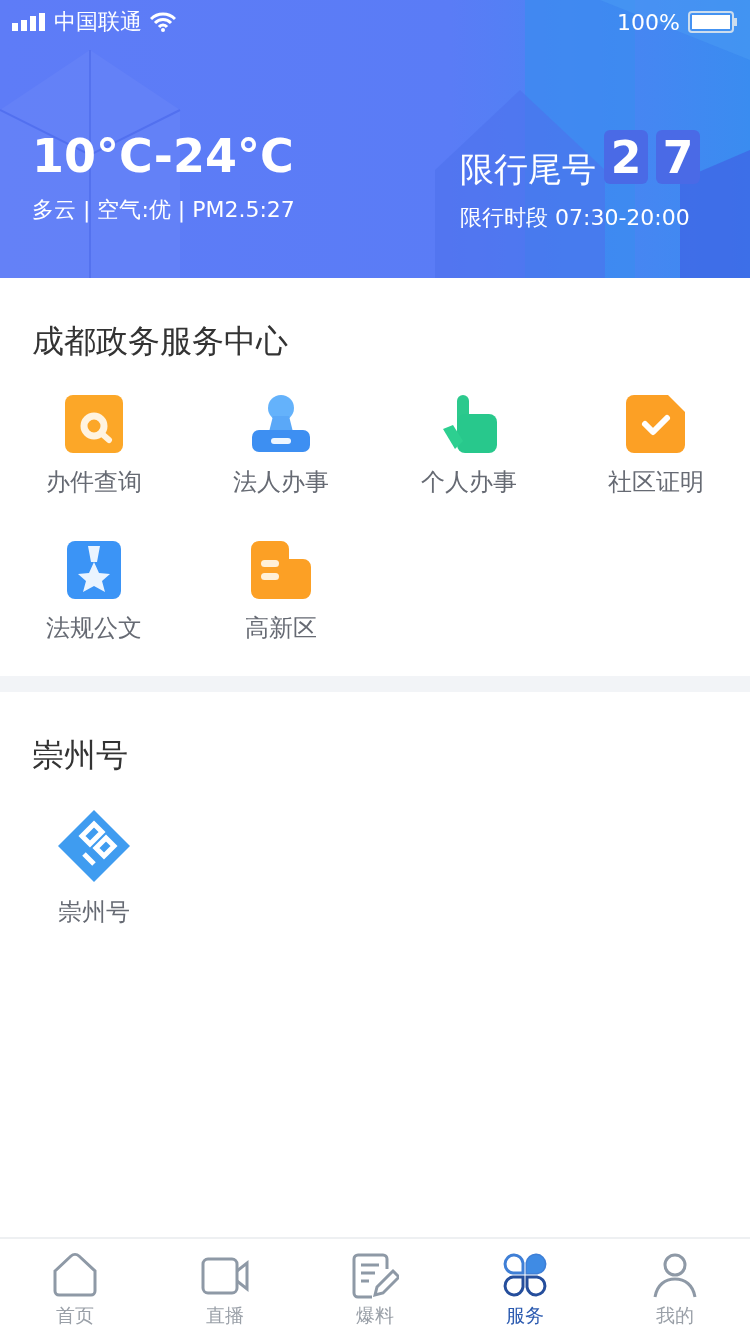 The width and height of the screenshot is (750, 1335). What do you see at coordinates (575, 218) in the screenshot?
I see `restriction-time: 限行时段 07:30-20:00` at bounding box center [575, 218].